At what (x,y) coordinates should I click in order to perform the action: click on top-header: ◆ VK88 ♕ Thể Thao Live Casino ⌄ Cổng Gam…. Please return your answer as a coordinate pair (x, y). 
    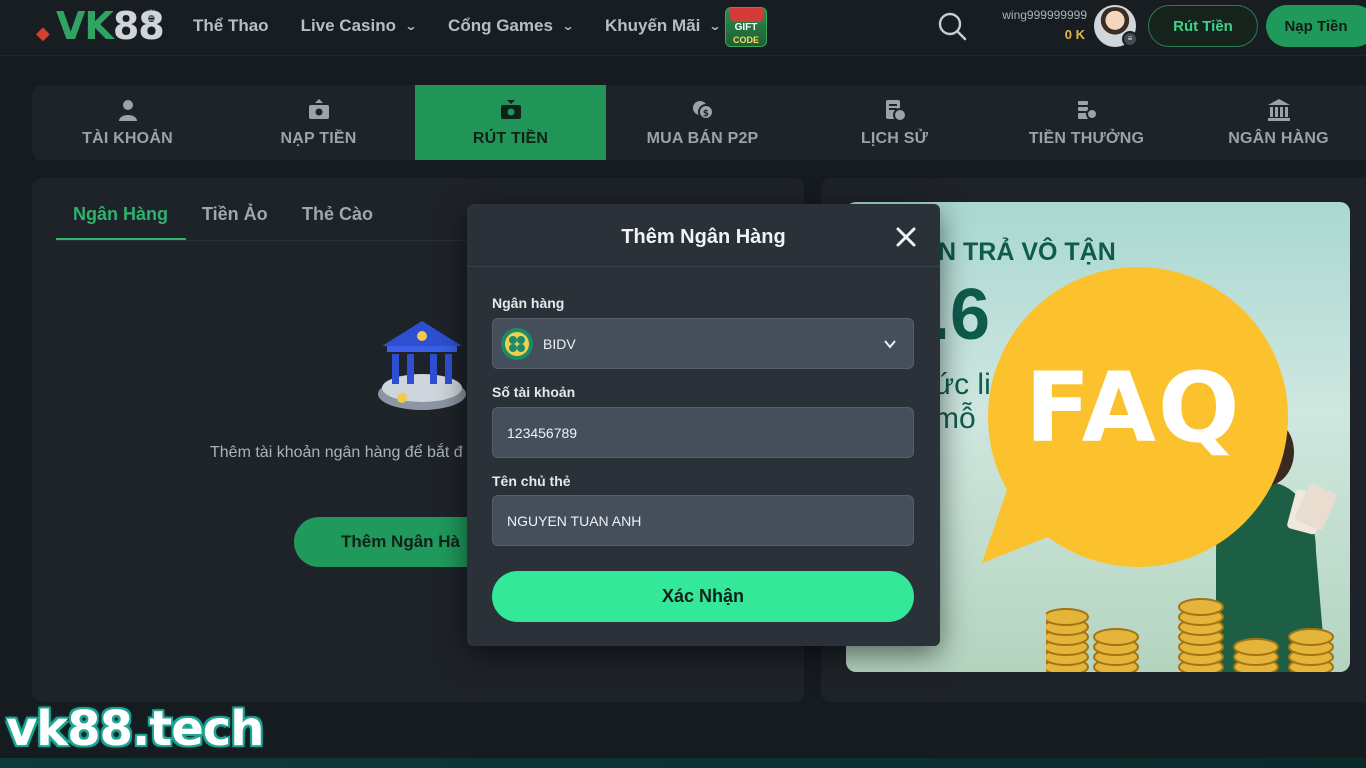
    Looking at the image, I should click on (683, 28).